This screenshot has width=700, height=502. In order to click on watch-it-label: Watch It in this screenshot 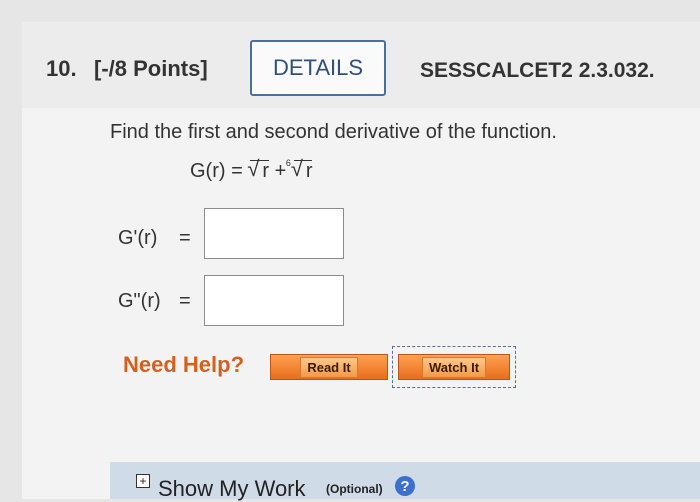, I will do `click(454, 367)`.